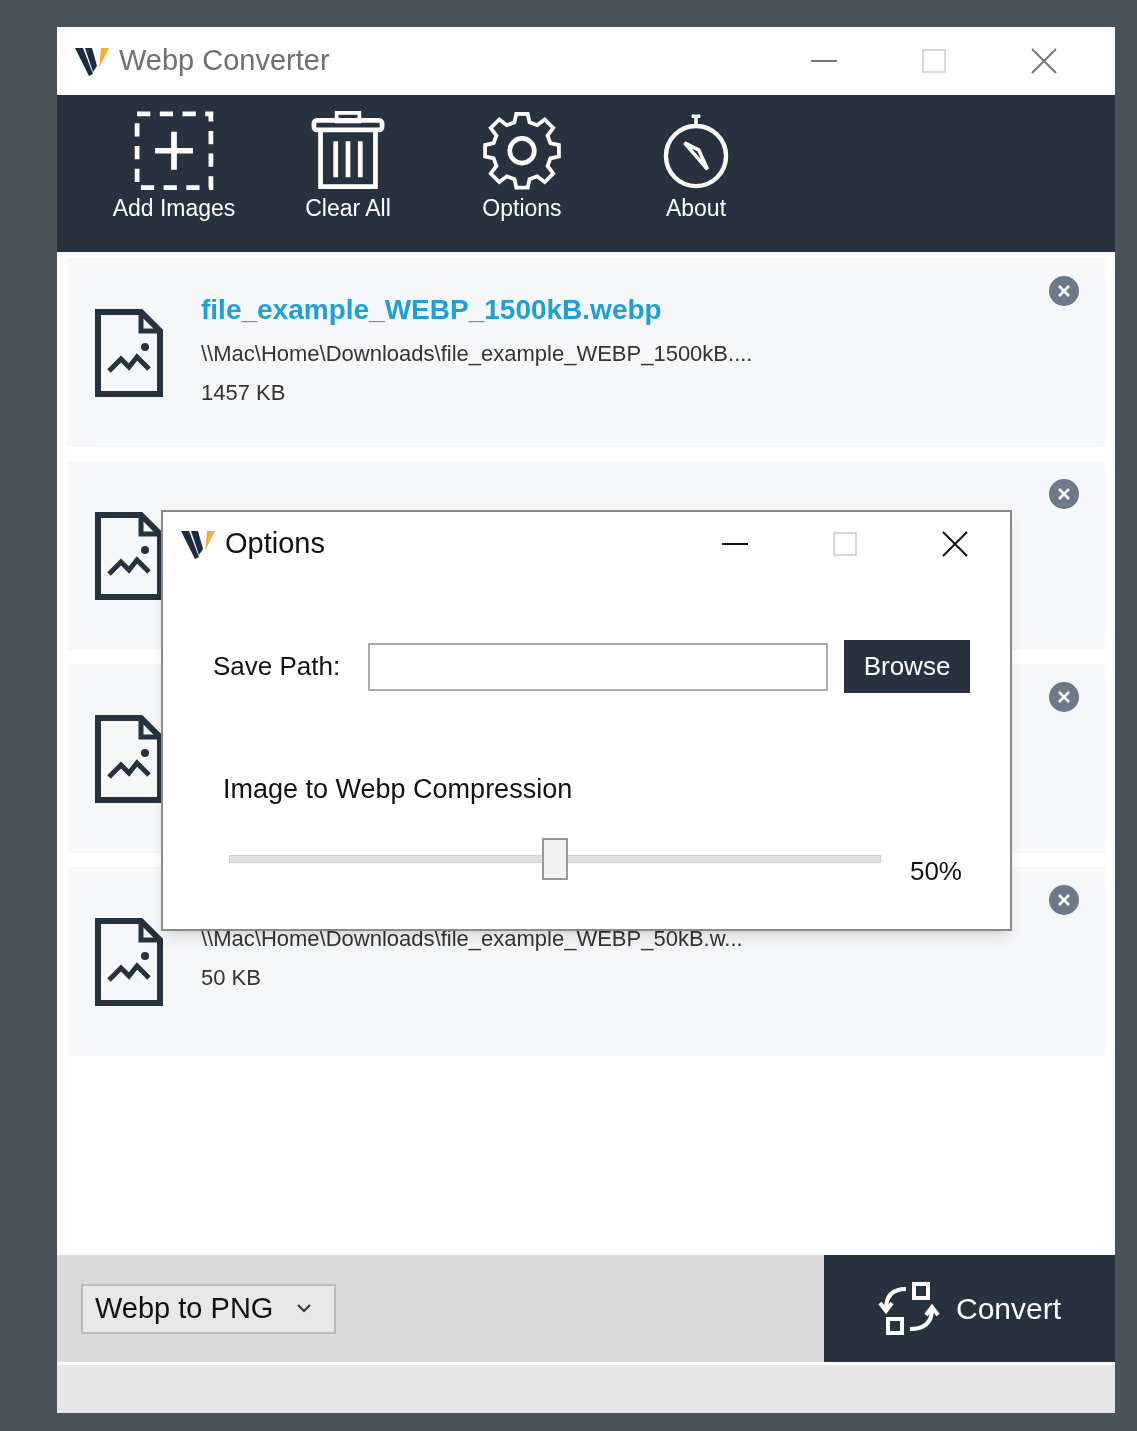 Image resolution: width=1137 pixels, height=1431 pixels. I want to click on compression-slider, so click(555, 859).